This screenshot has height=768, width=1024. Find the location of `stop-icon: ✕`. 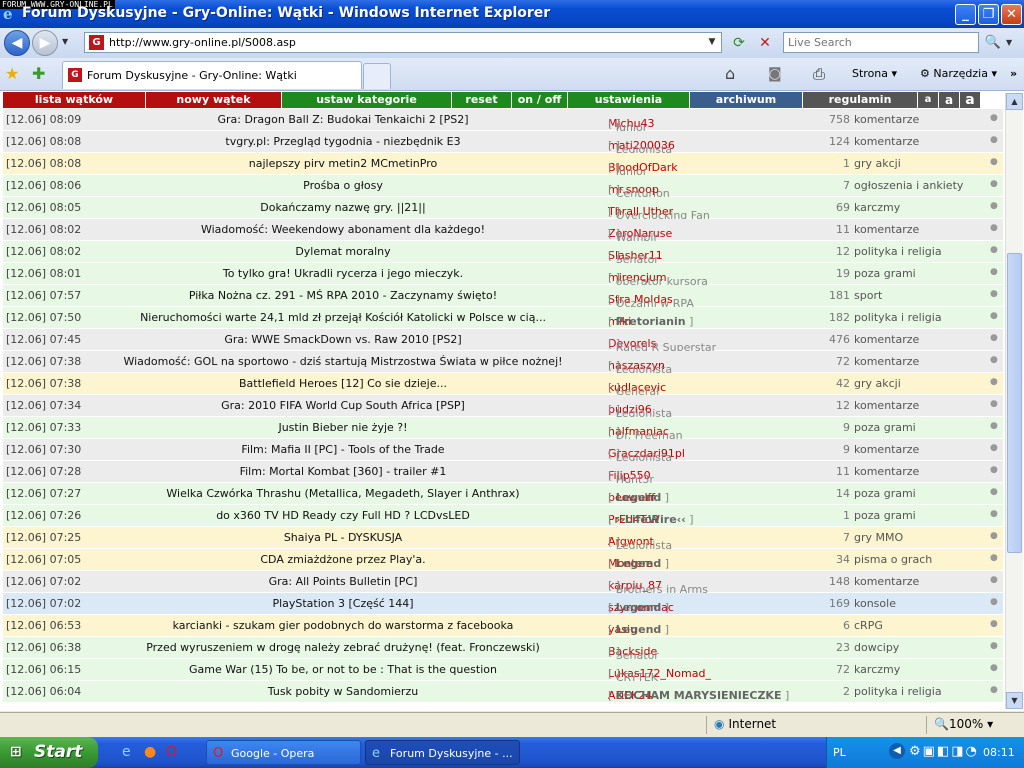

stop-icon: ✕ is located at coordinates (765, 43).